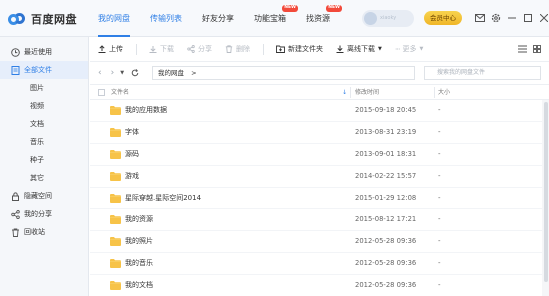 The height and width of the screenshot is (296, 549). What do you see at coordinates (44, 160) in the screenshot?
I see `sidebar-item-torrents: 种子` at bounding box center [44, 160].